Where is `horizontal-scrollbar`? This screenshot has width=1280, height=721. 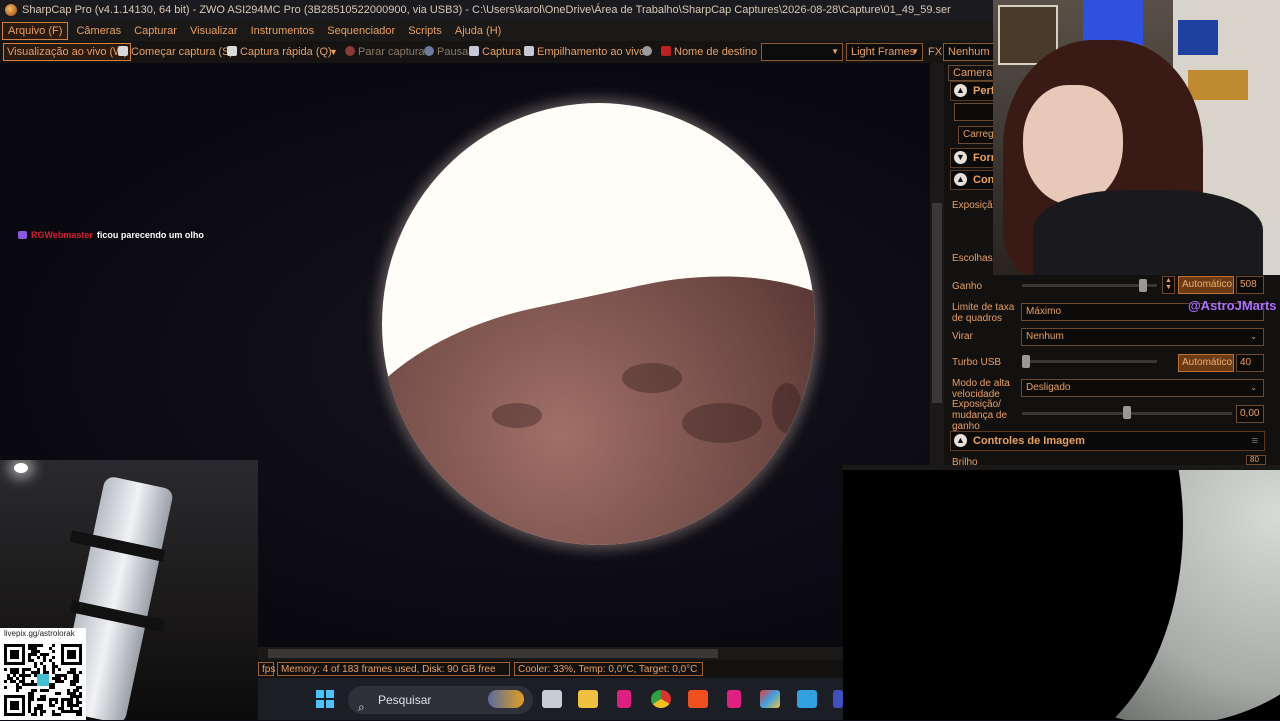 horizontal-scrollbar is located at coordinates (550, 653).